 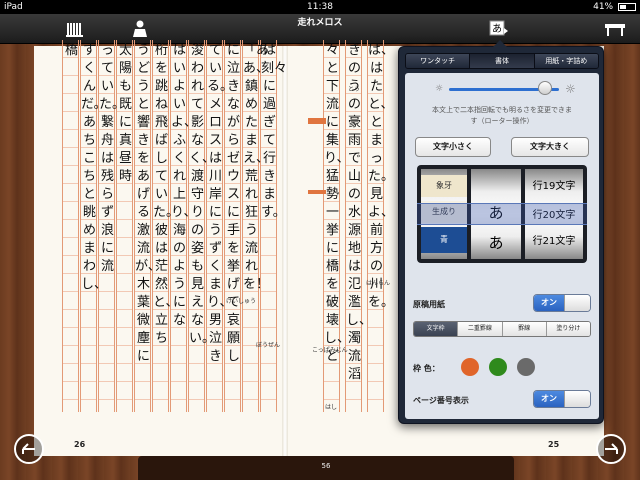 What do you see at coordinates (502, 89) in the screenshot?
I see `brightness-row: ☼ ☼` at bounding box center [502, 89].